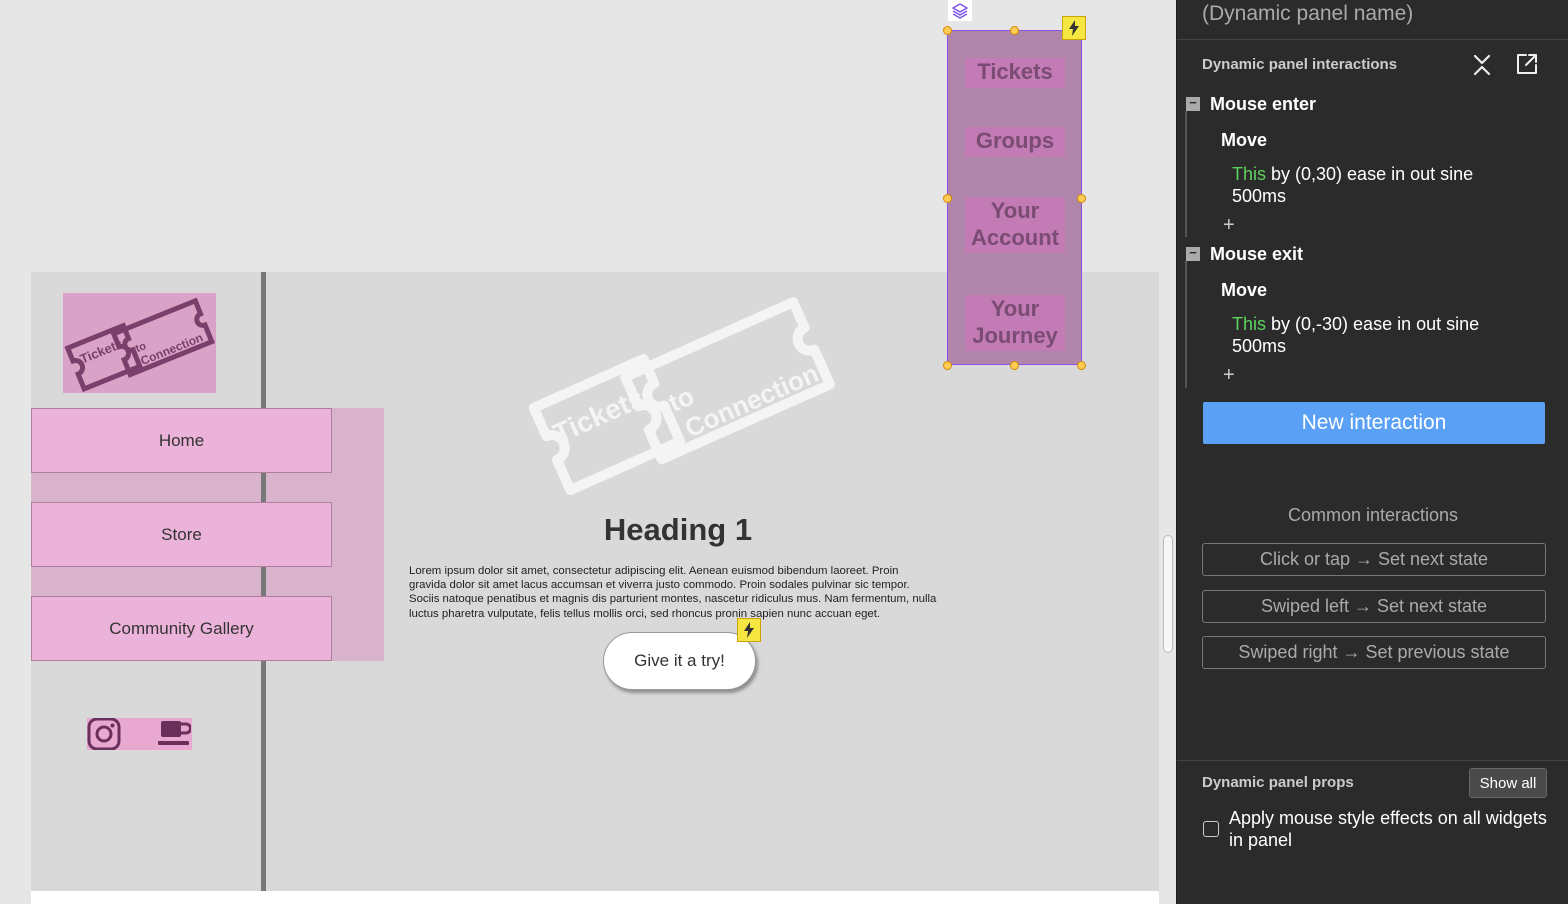  I want to click on menu-item-your-journey: Your Journey, so click(1015, 323).